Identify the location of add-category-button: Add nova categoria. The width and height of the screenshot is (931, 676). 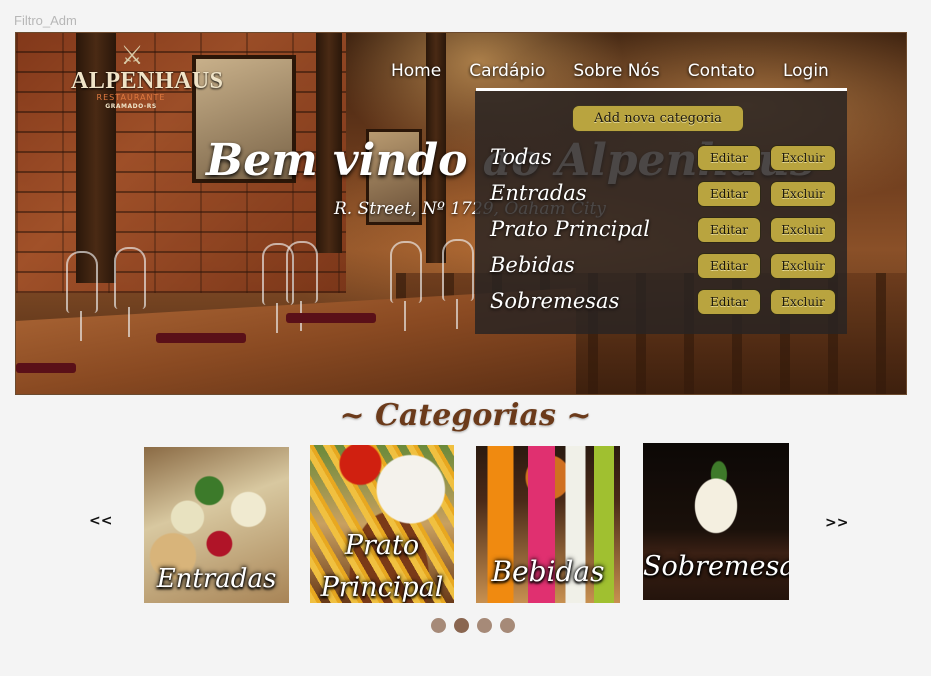
(658, 118).